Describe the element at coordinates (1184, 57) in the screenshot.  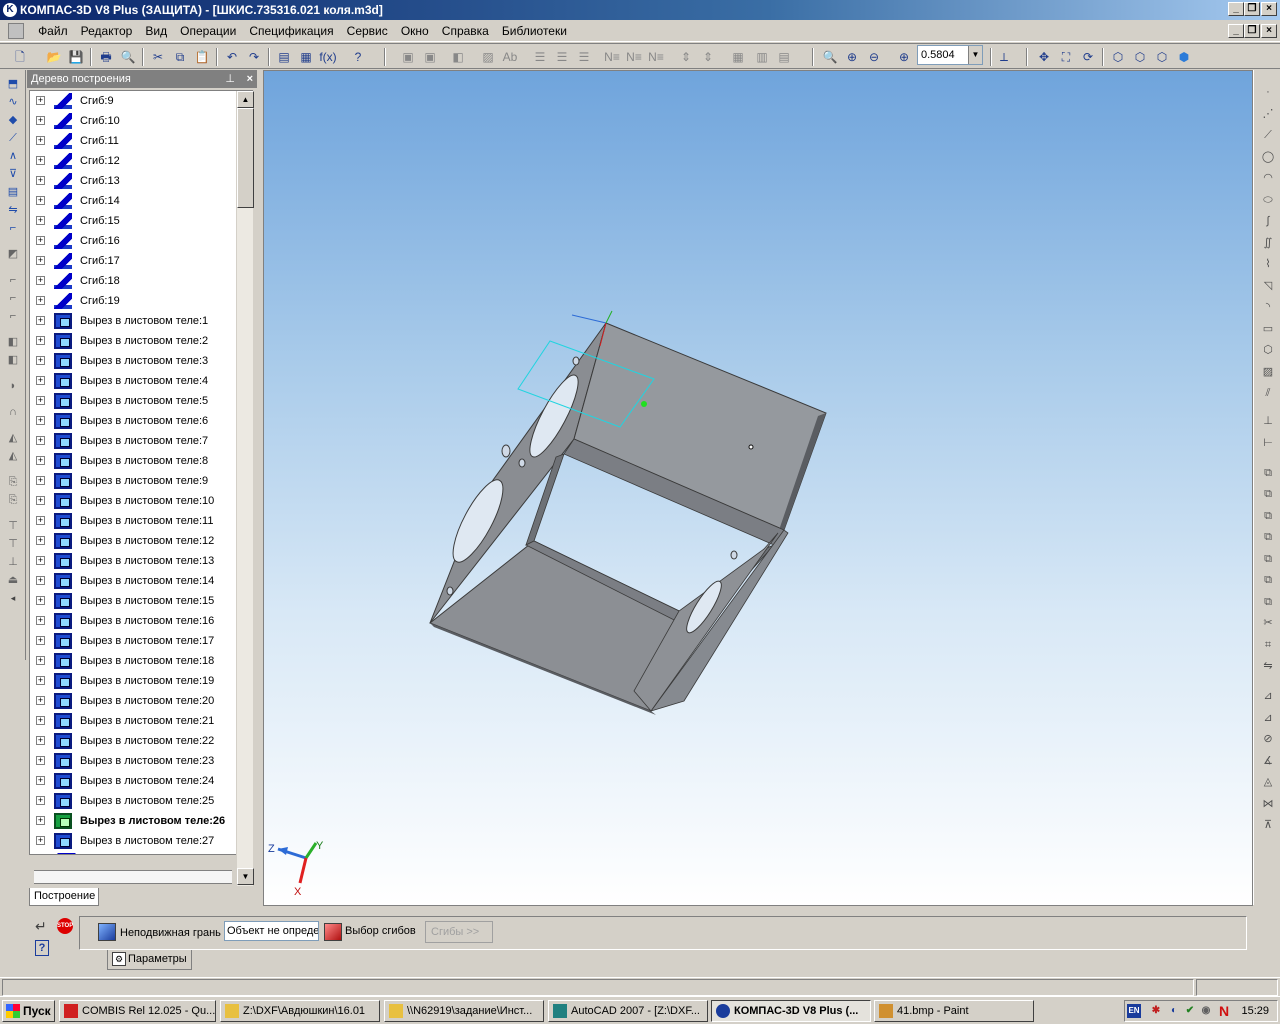
I see `shaded-icon: ⬢` at that location.